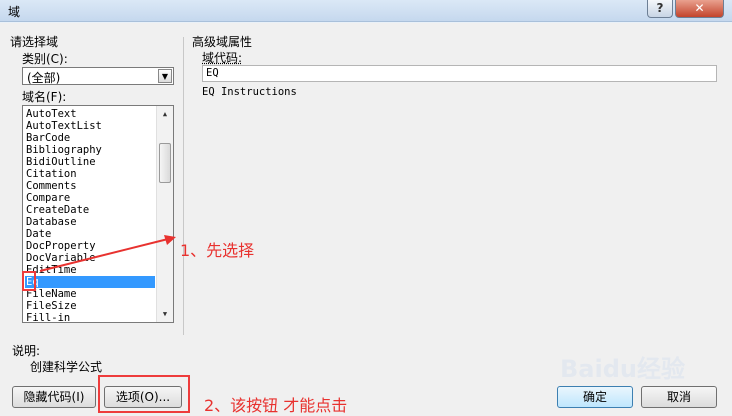 The image size is (732, 416). What do you see at coordinates (276, 405) in the screenshot?
I see `step2-annotation: 2、该按钮 才能点击` at bounding box center [276, 405].